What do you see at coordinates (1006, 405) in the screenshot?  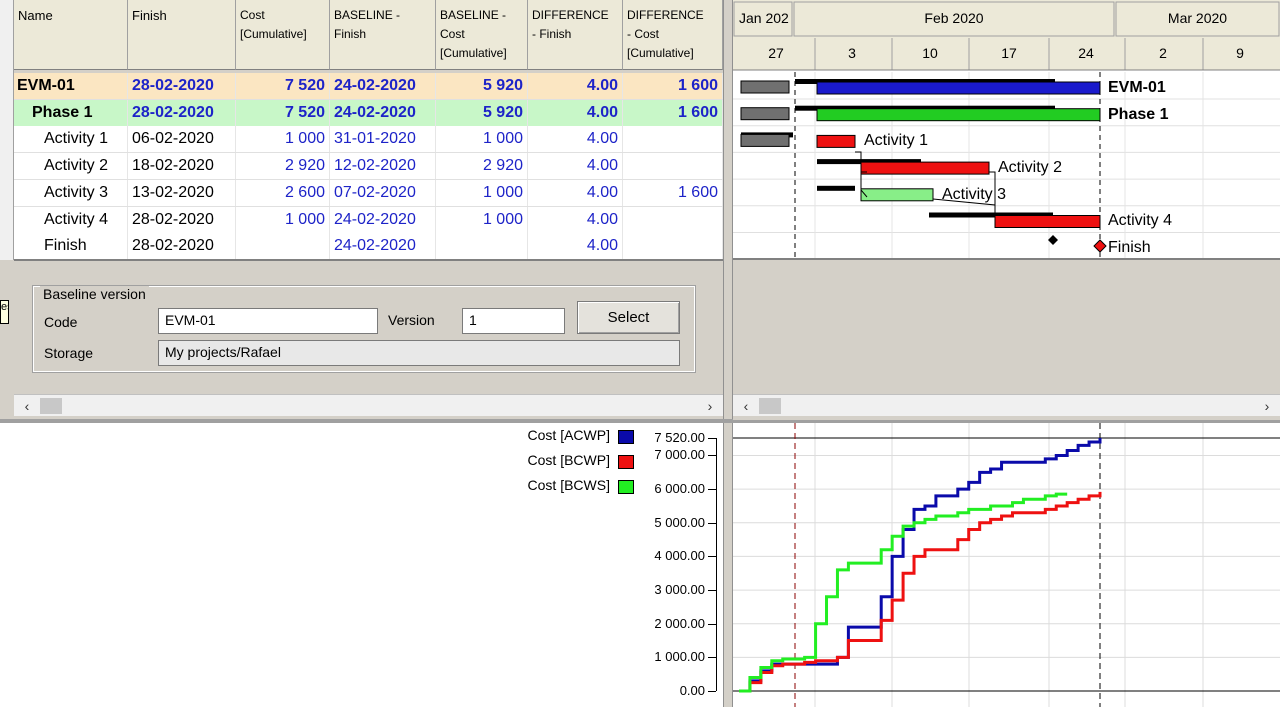 I see `gantt-horizontal-scrollbar: ‹ ›` at bounding box center [1006, 405].